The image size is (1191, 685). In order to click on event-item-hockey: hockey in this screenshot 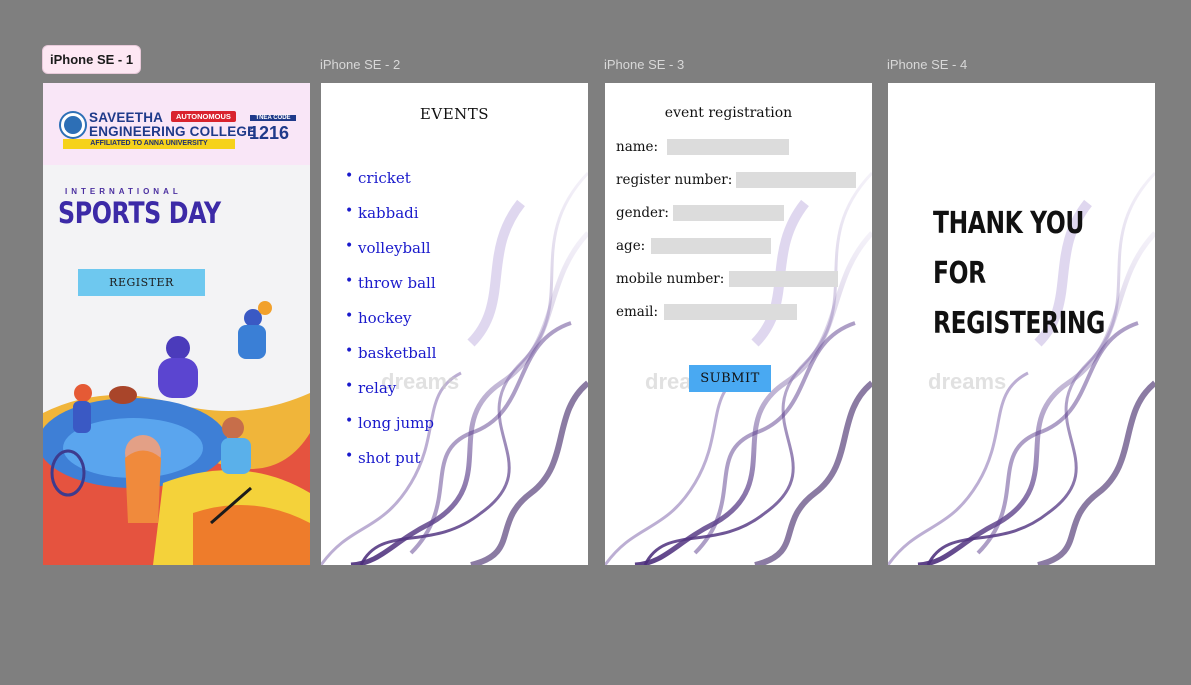, I will do `click(390, 326)`.